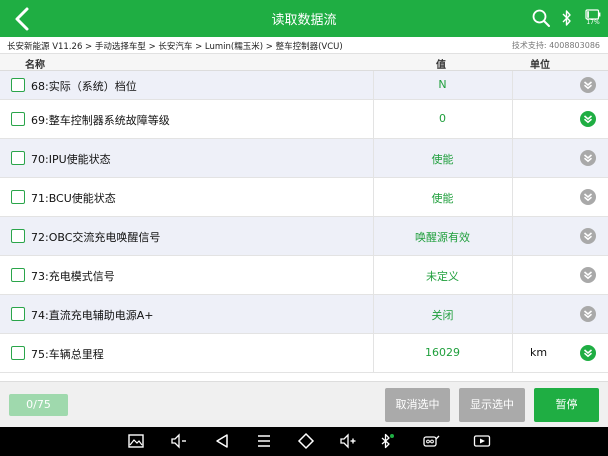  Describe the element at coordinates (540, 65) in the screenshot. I see `column-header-unit: 单位` at that location.